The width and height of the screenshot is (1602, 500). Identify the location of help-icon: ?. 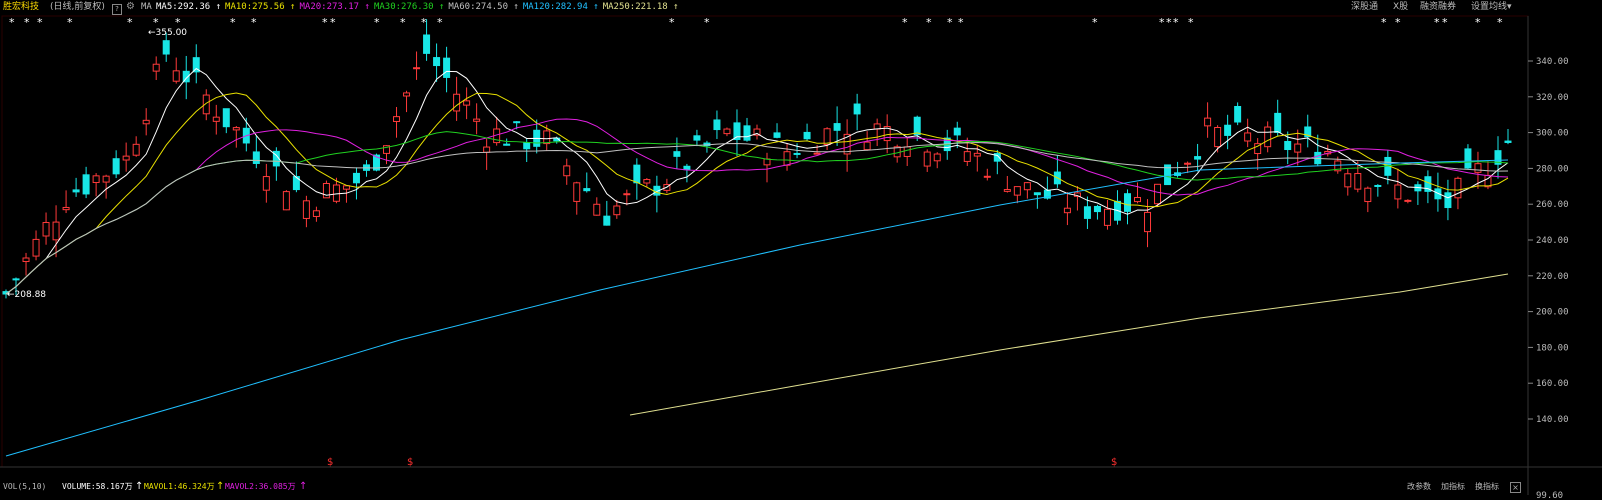
(117, 9).